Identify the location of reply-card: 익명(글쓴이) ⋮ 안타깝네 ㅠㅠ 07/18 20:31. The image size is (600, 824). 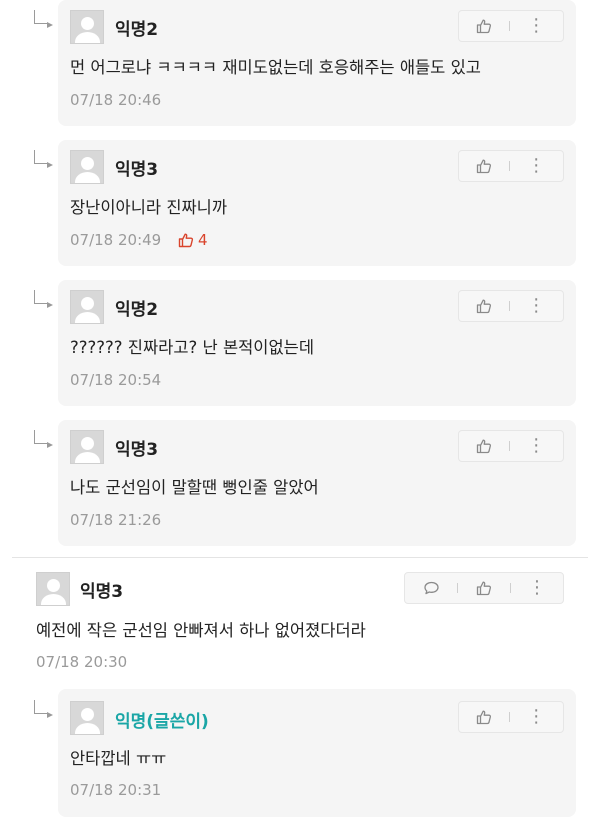
(317, 753).